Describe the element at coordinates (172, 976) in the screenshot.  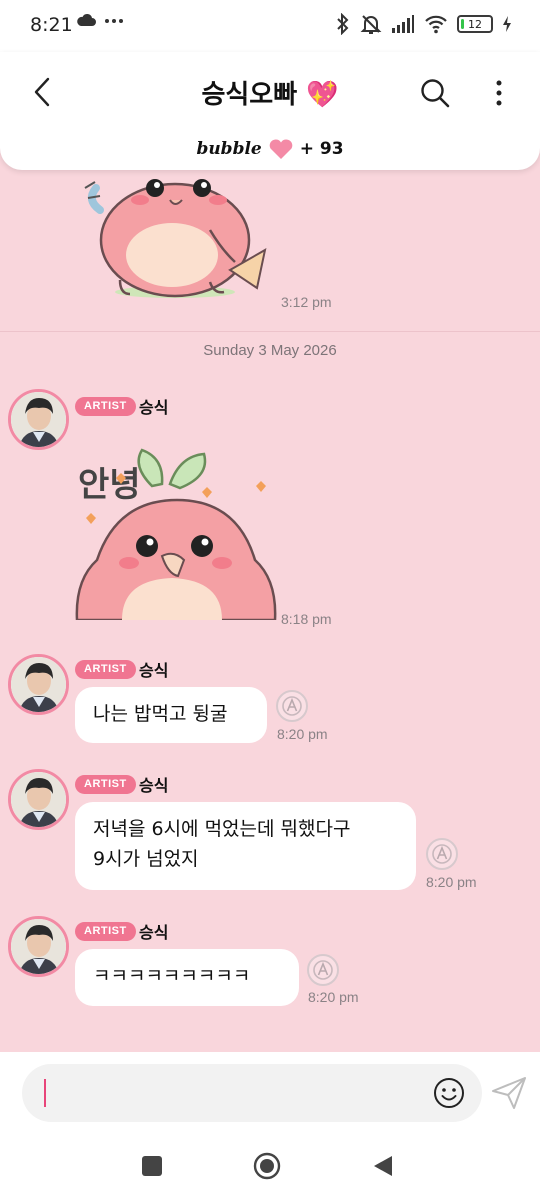
I see `message-text: ㅋㅋㅋㅋㅋㅋㅋㅋㅋ` at that location.